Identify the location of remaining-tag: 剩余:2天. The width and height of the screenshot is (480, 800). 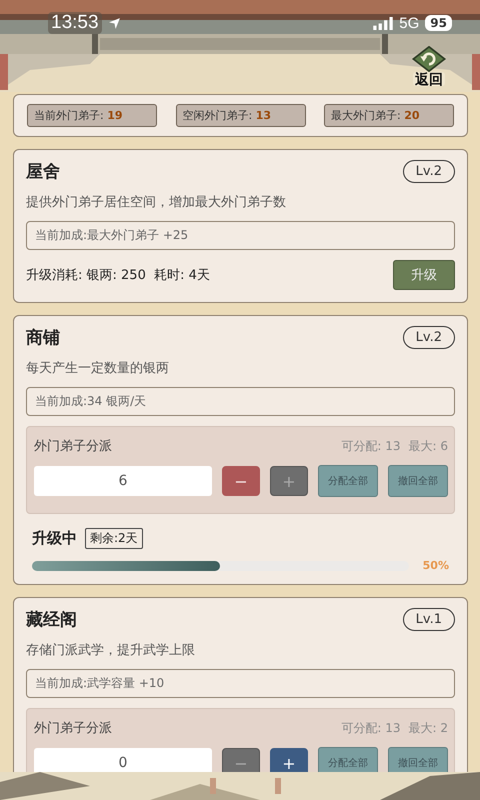
(114, 538).